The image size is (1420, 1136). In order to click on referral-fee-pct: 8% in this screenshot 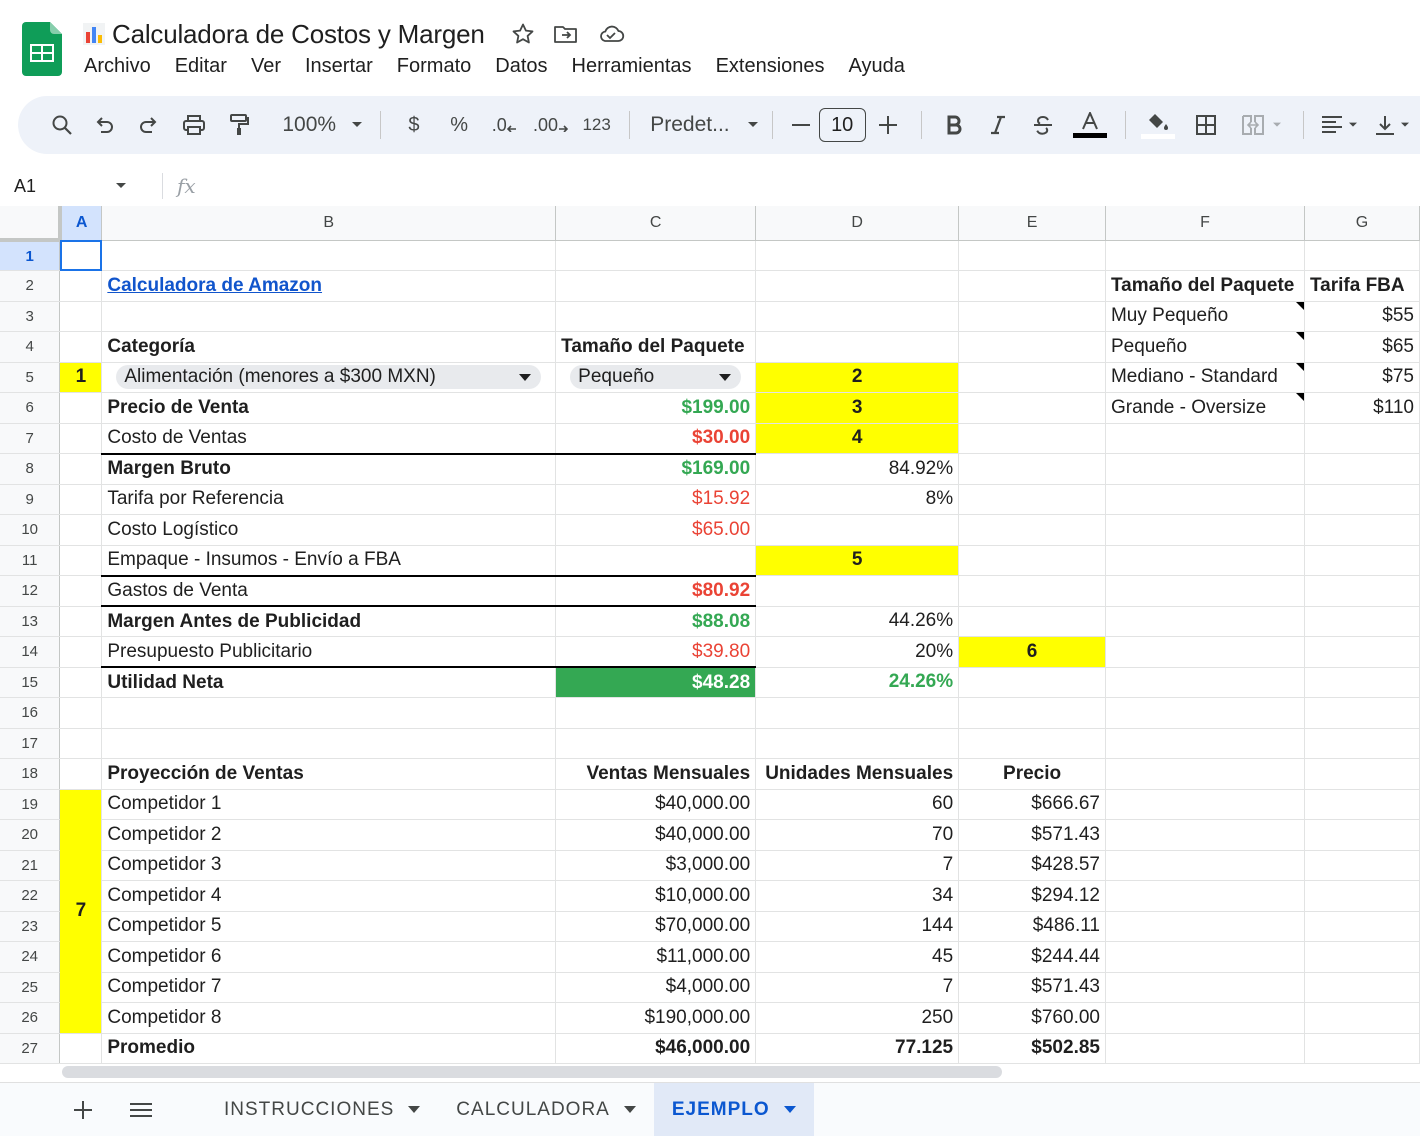, I will do `click(857, 499)`.